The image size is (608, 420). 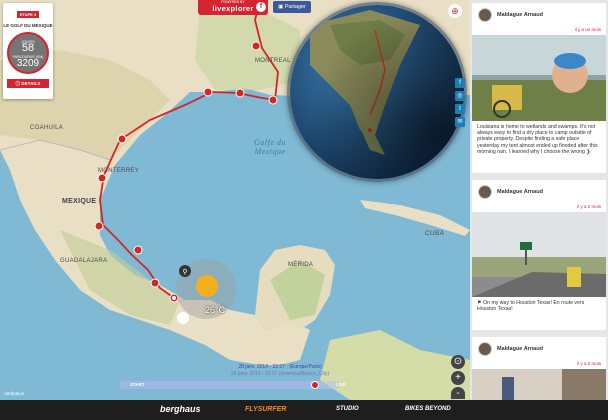 I want to click on details-button: ⓘ DETAILS, so click(x=28, y=83).